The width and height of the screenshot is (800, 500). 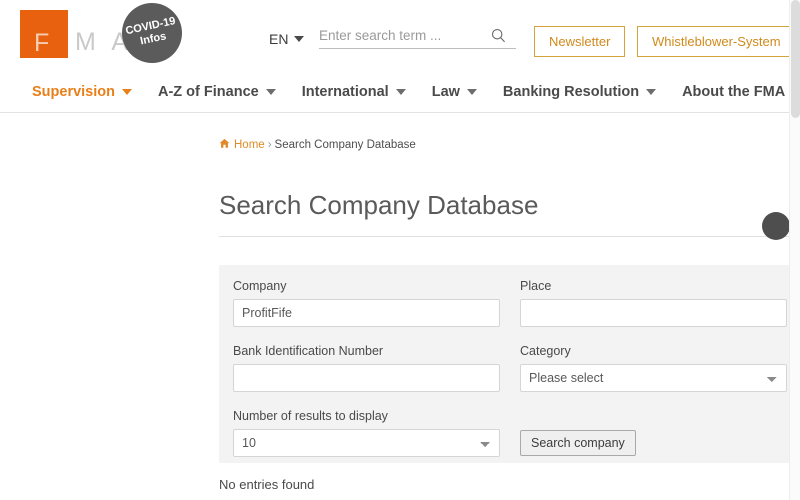 I want to click on field-place: Place, so click(x=653, y=303).